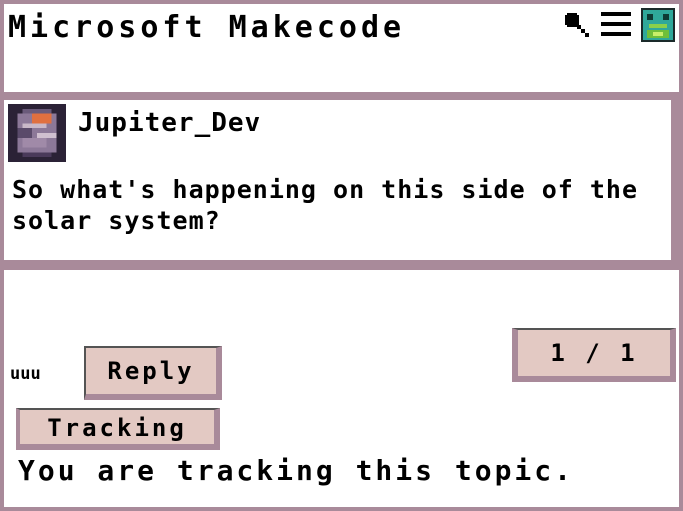 This screenshot has width=683, height=511. I want to click on post-author: Jupiter_Dev, so click(169, 123).